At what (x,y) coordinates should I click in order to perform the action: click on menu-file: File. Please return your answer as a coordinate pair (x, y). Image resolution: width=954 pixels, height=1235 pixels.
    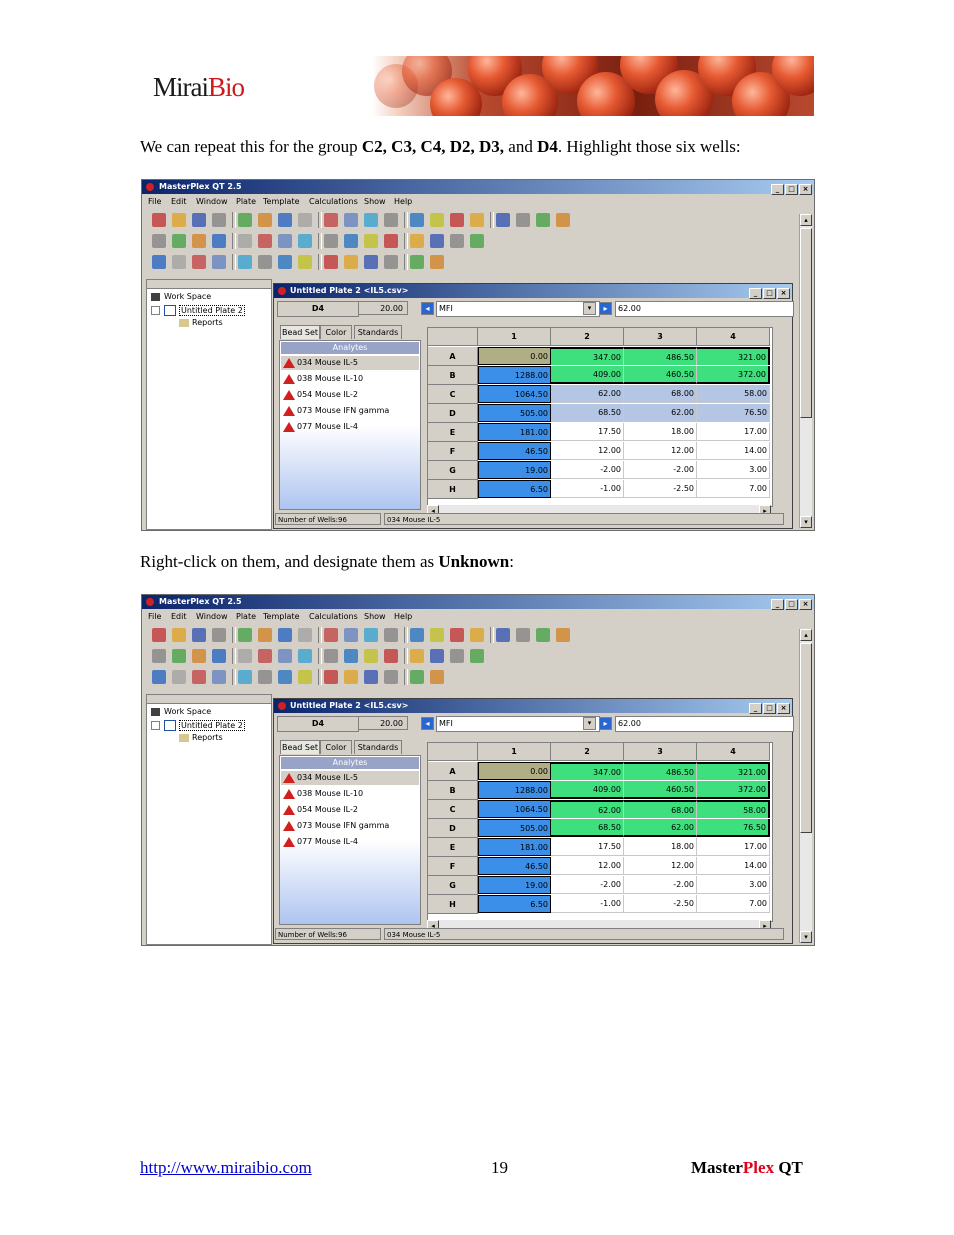
    Looking at the image, I should click on (154, 201).